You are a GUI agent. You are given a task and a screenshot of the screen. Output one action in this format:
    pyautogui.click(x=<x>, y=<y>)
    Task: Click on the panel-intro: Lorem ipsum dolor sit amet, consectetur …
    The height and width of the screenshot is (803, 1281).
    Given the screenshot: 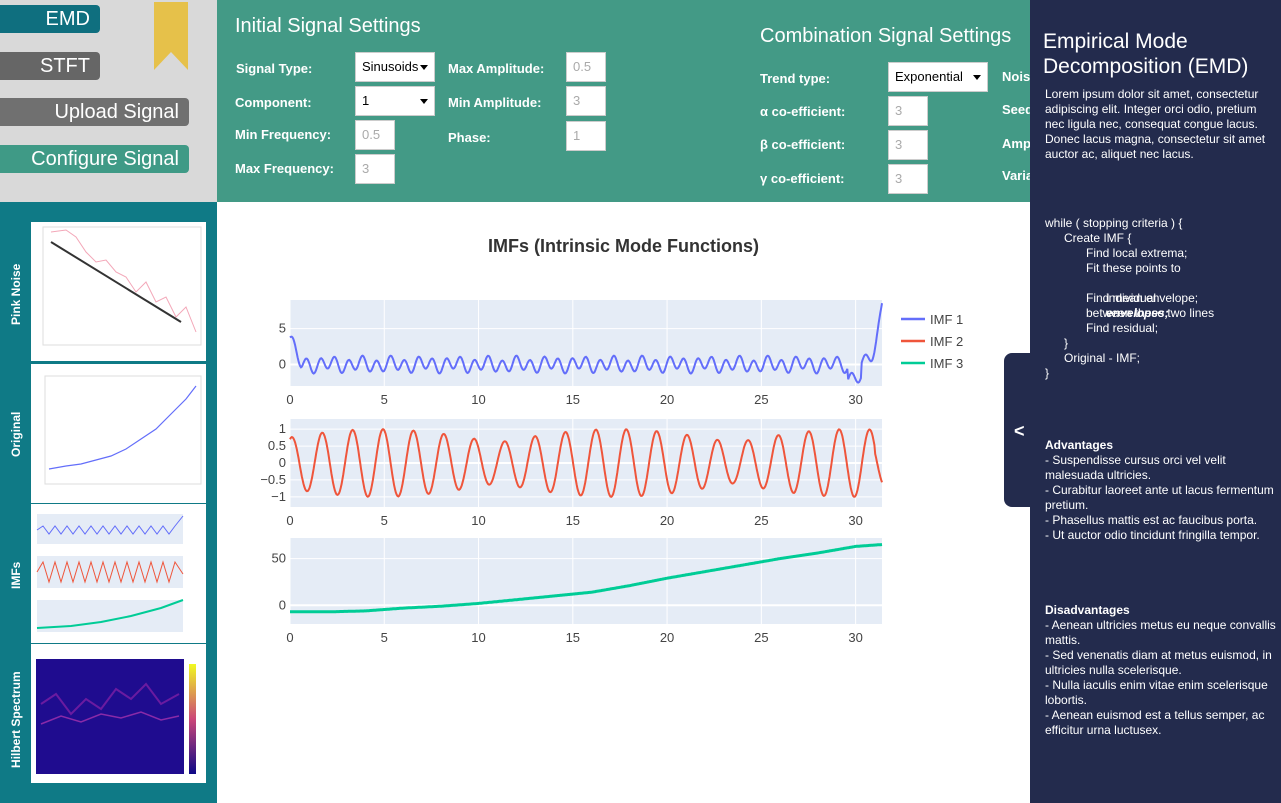 What is the action you would take?
    pyautogui.click(x=1157, y=124)
    